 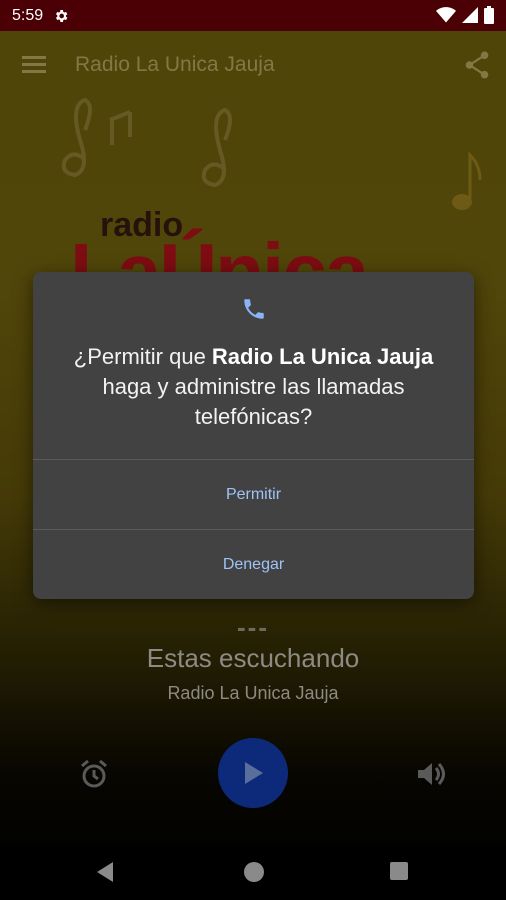 I want to click on status-time: 5:59, so click(x=28, y=15).